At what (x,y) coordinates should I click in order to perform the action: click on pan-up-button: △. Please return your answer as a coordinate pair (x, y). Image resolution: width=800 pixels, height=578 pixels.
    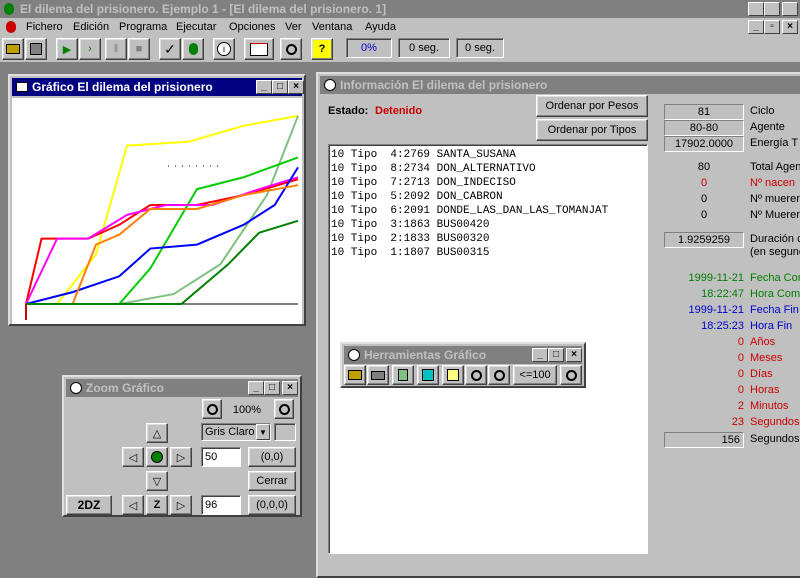
    Looking at the image, I should click on (157, 433).